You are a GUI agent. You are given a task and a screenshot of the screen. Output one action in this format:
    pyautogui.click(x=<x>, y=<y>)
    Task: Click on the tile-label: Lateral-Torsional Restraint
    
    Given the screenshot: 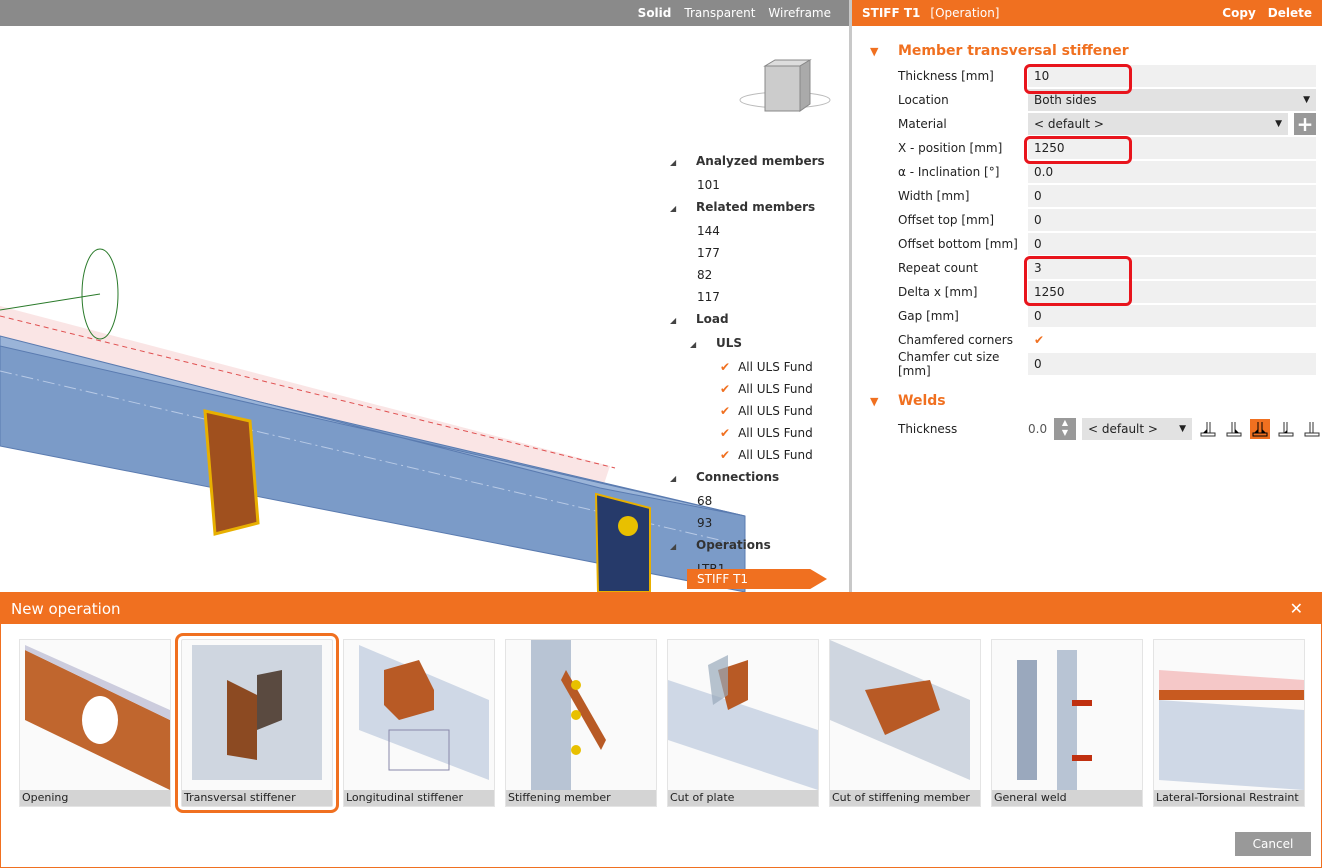 What is the action you would take?
    pyautogui.click(x=1229, y=798)
    